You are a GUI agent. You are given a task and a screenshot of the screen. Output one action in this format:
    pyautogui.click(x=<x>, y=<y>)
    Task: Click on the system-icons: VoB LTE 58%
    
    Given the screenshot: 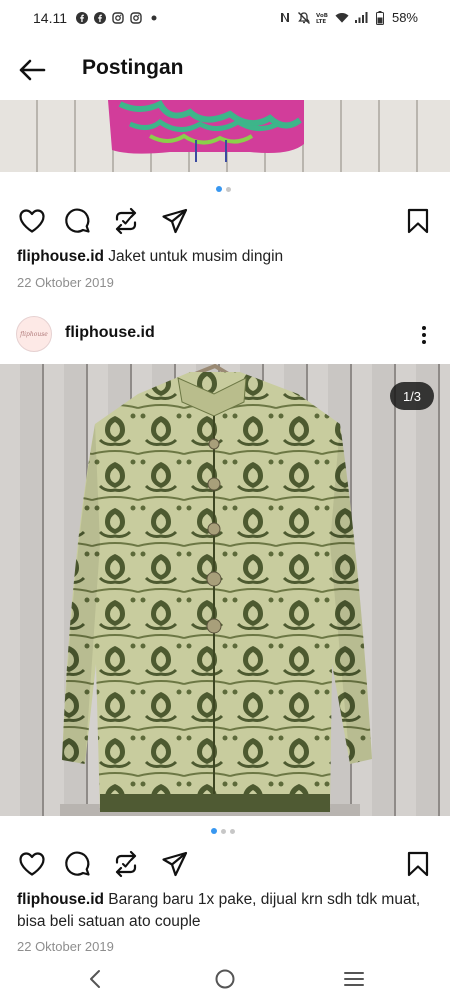 What is the action you would take?
    pyautogui.click(x=348, y=17)
    